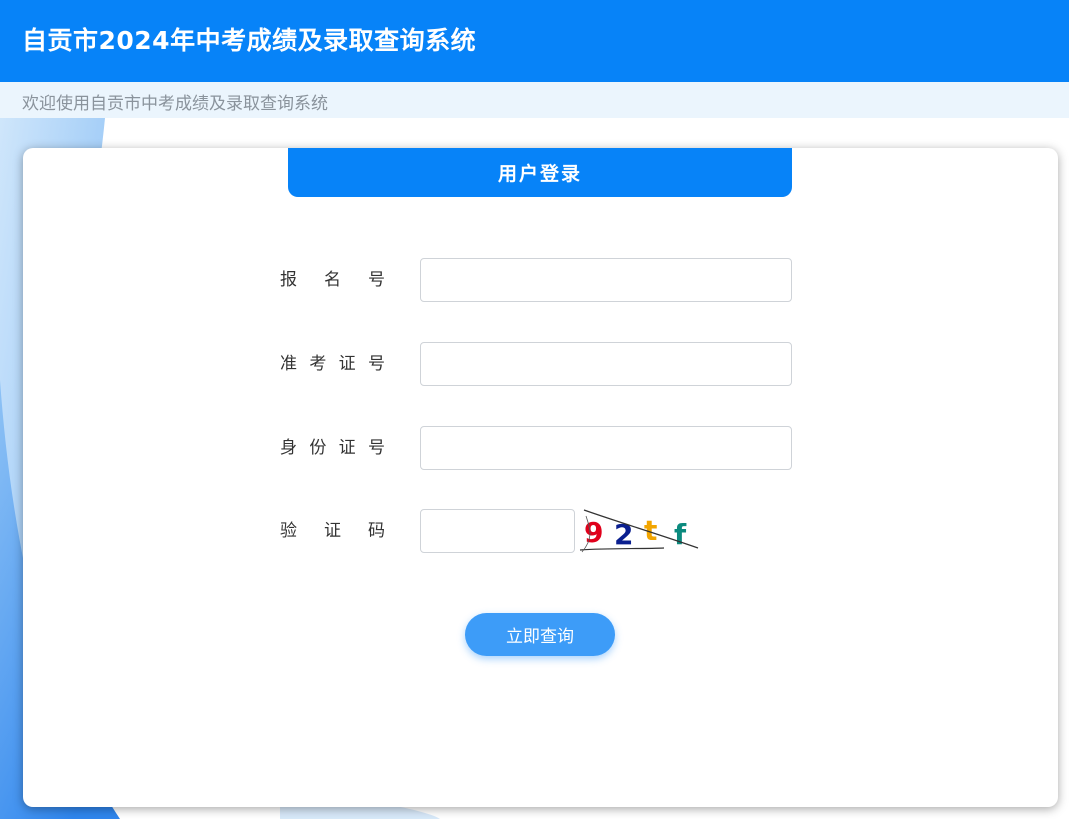  I want to click on welcome-bar: 欢迎使用自贡市中考成绩及录取查询系统, so click(534, 100).